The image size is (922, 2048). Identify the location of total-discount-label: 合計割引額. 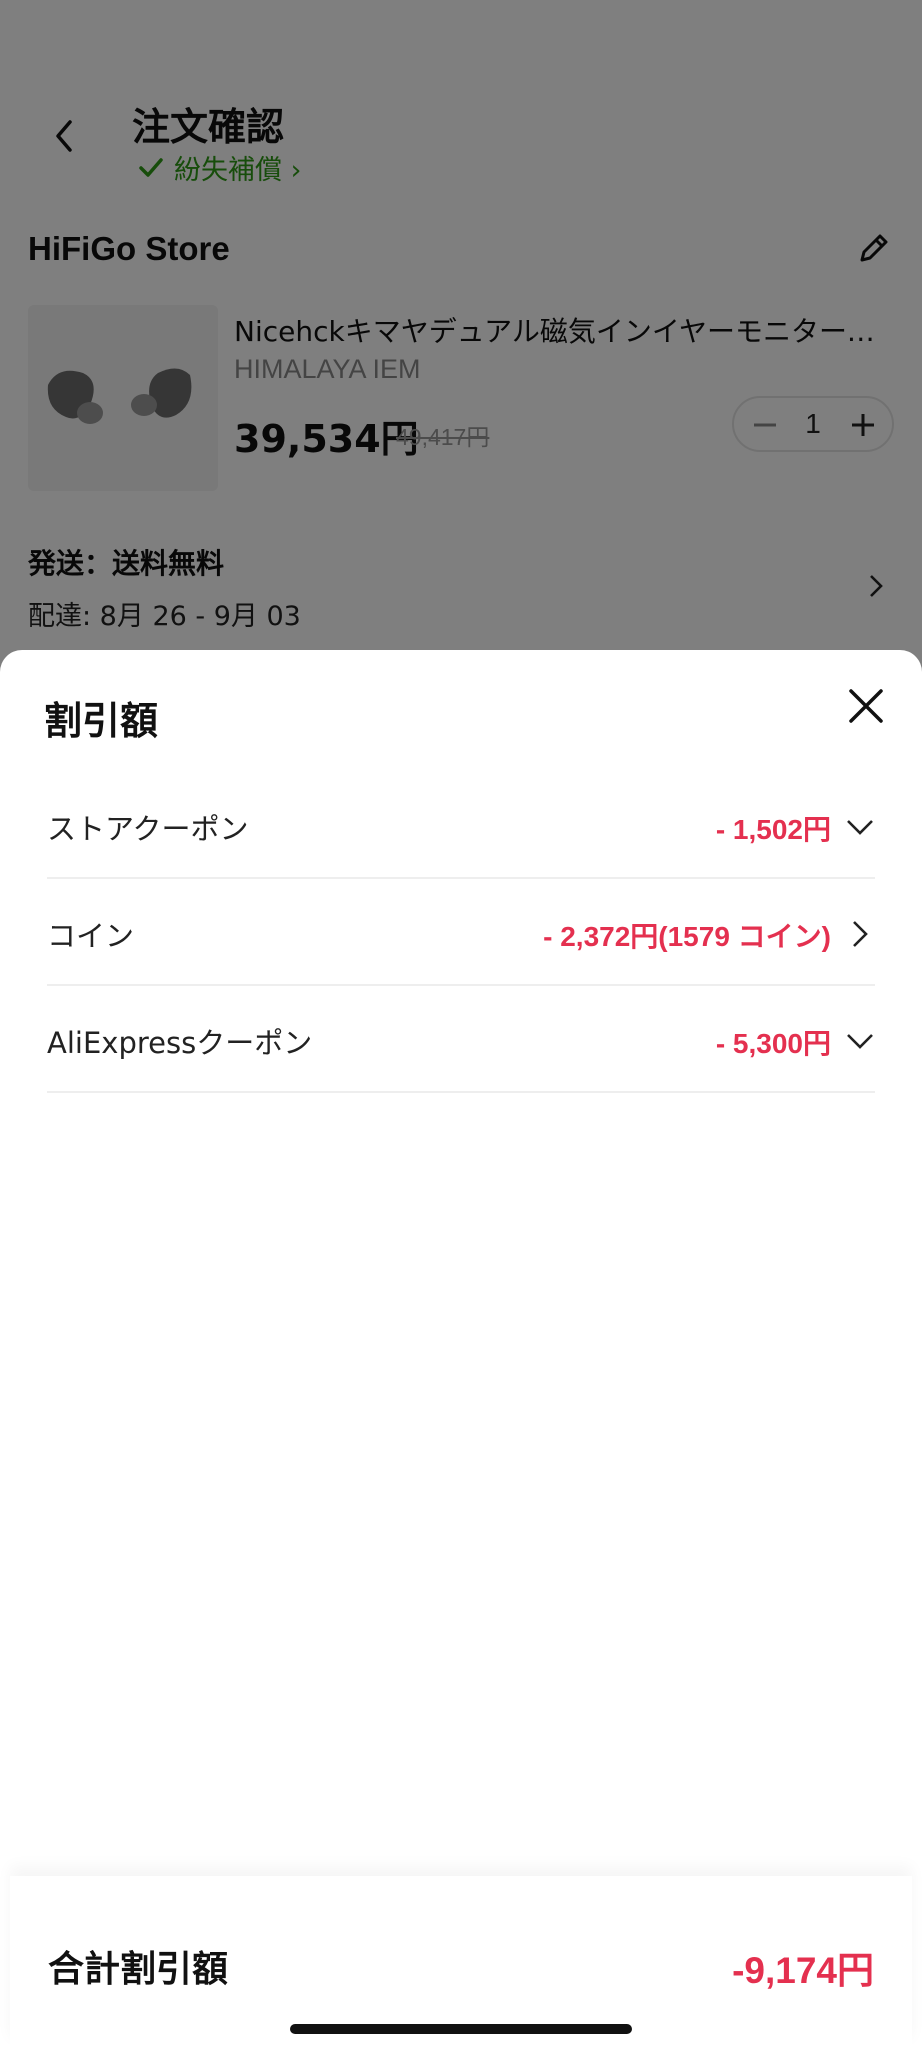
(138, 1969).